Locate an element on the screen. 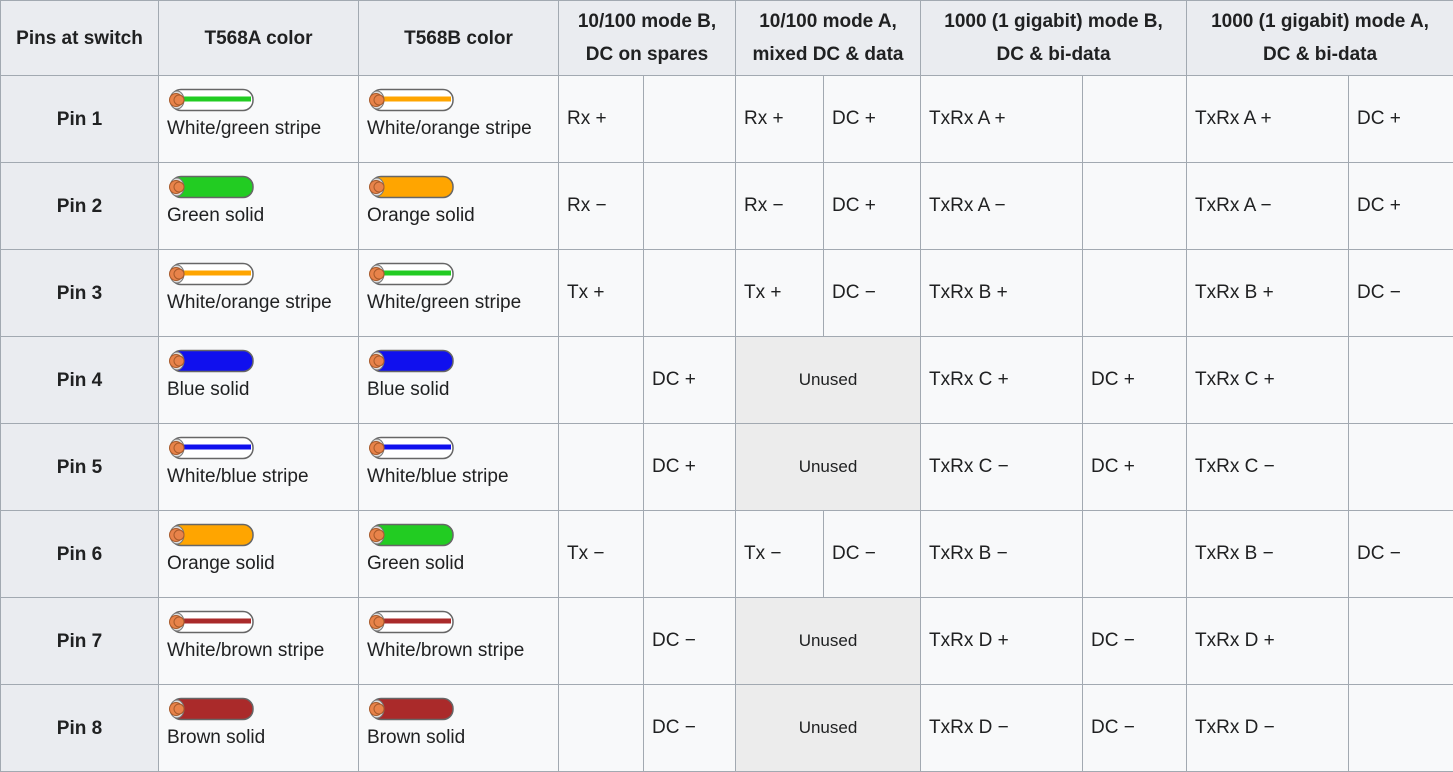 Image resolution: width=1453 pixels, height=772 pixels. t568b-color-cell: White/orange stripe is located at coordinates (459, 119).